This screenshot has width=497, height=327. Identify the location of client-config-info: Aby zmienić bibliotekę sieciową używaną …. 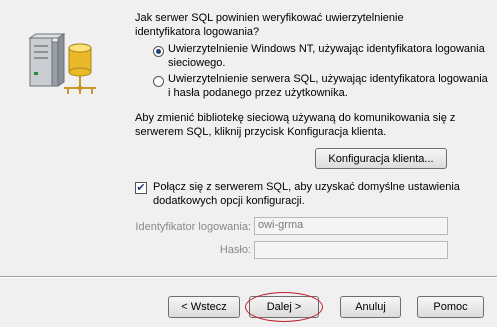
(295, 125).